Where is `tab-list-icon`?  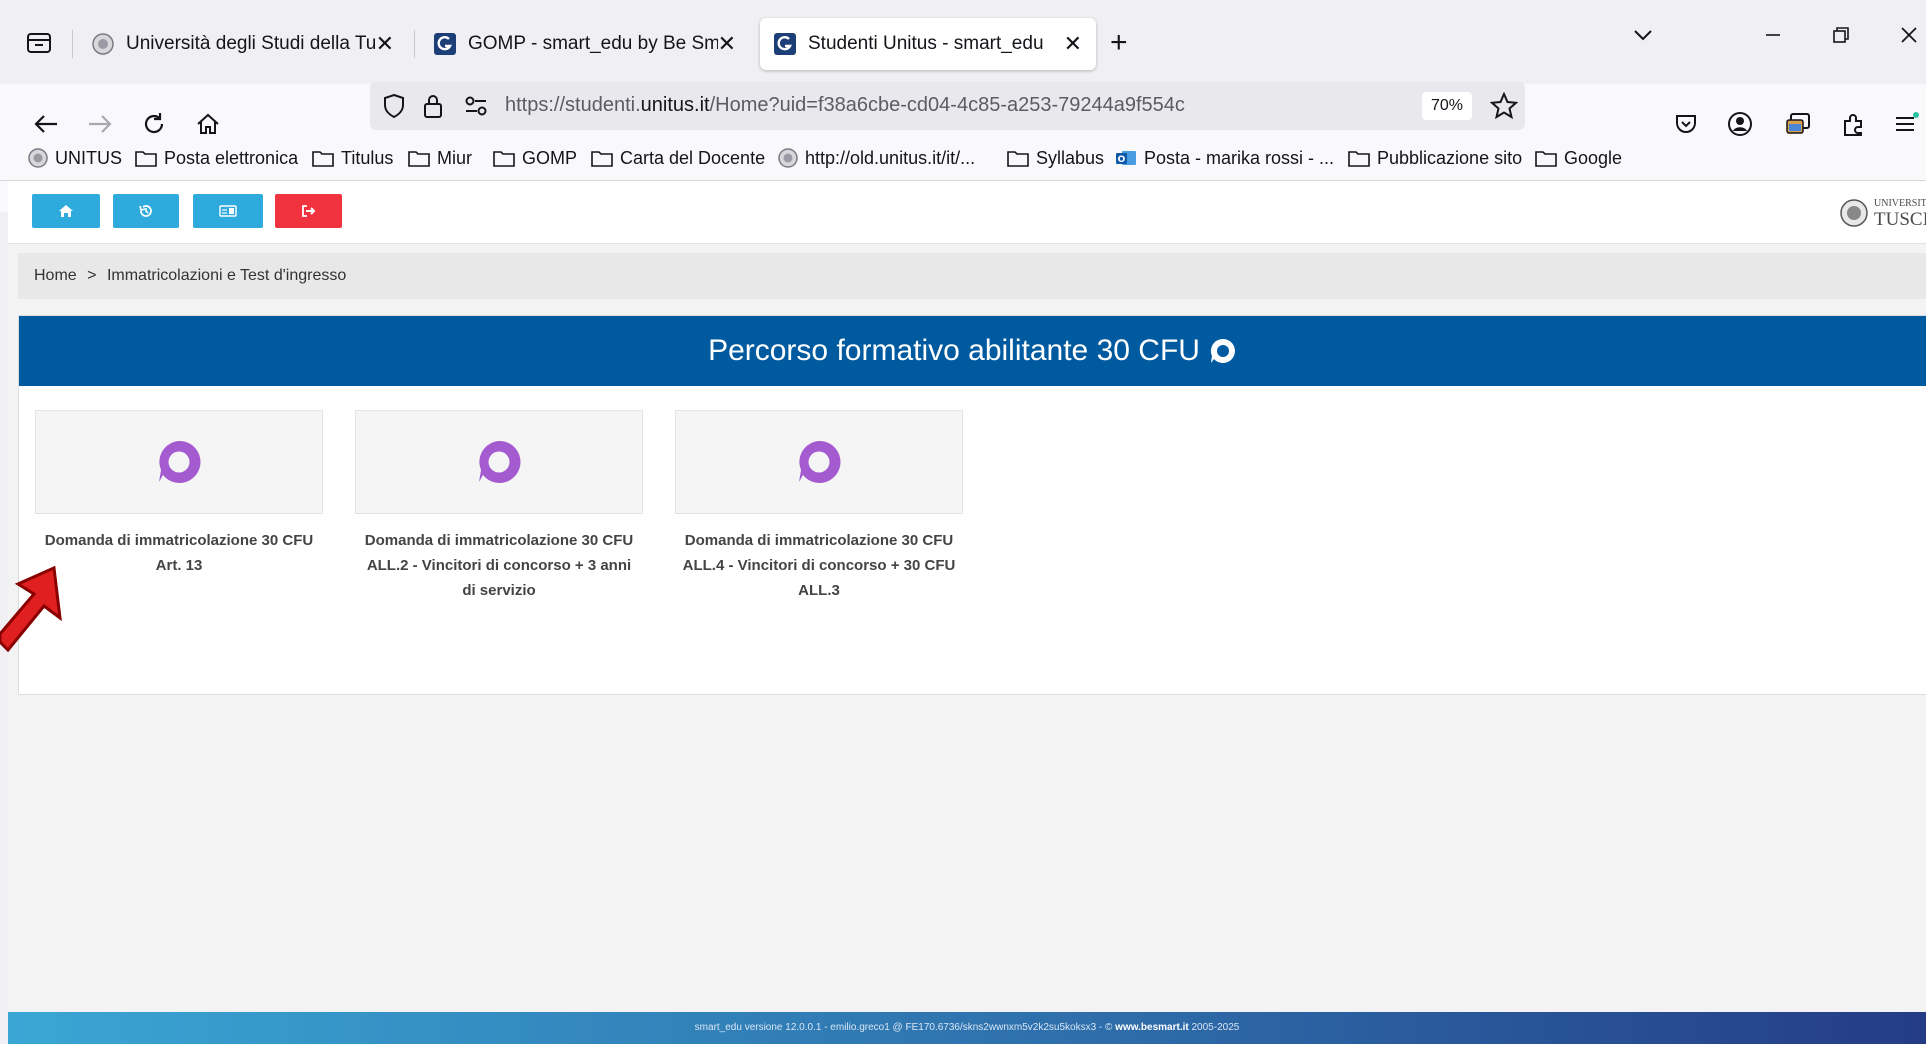
tab-list-icon is located at coordinates (39, 43).